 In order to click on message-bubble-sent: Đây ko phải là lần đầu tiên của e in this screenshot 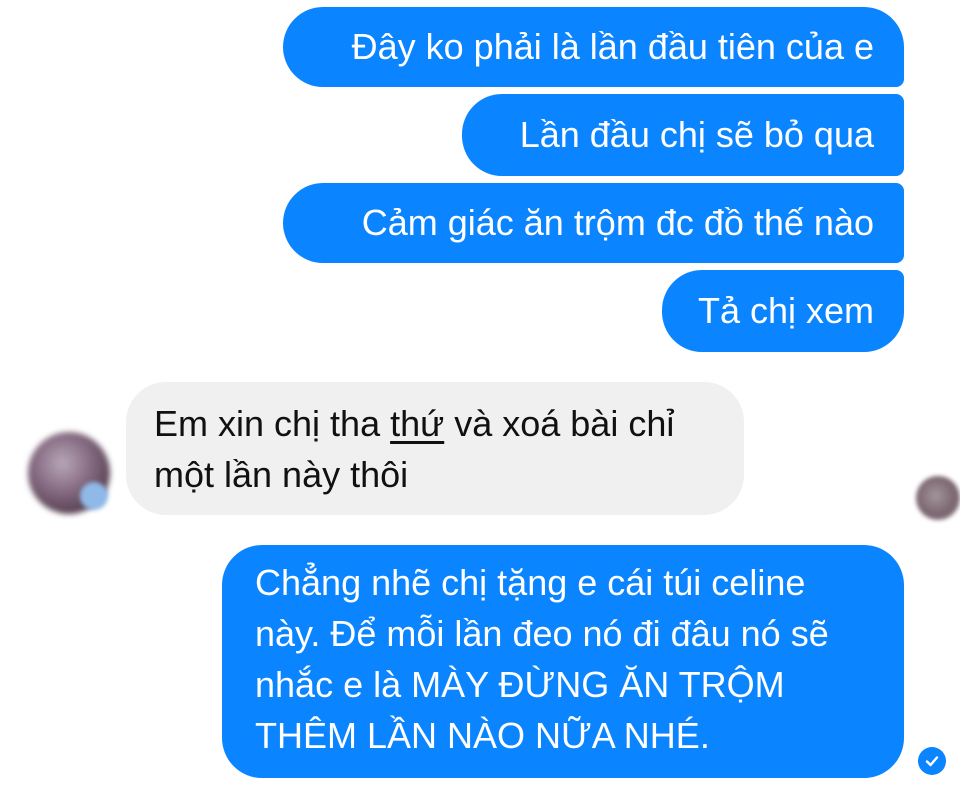, I will do `click(593, 47)`.